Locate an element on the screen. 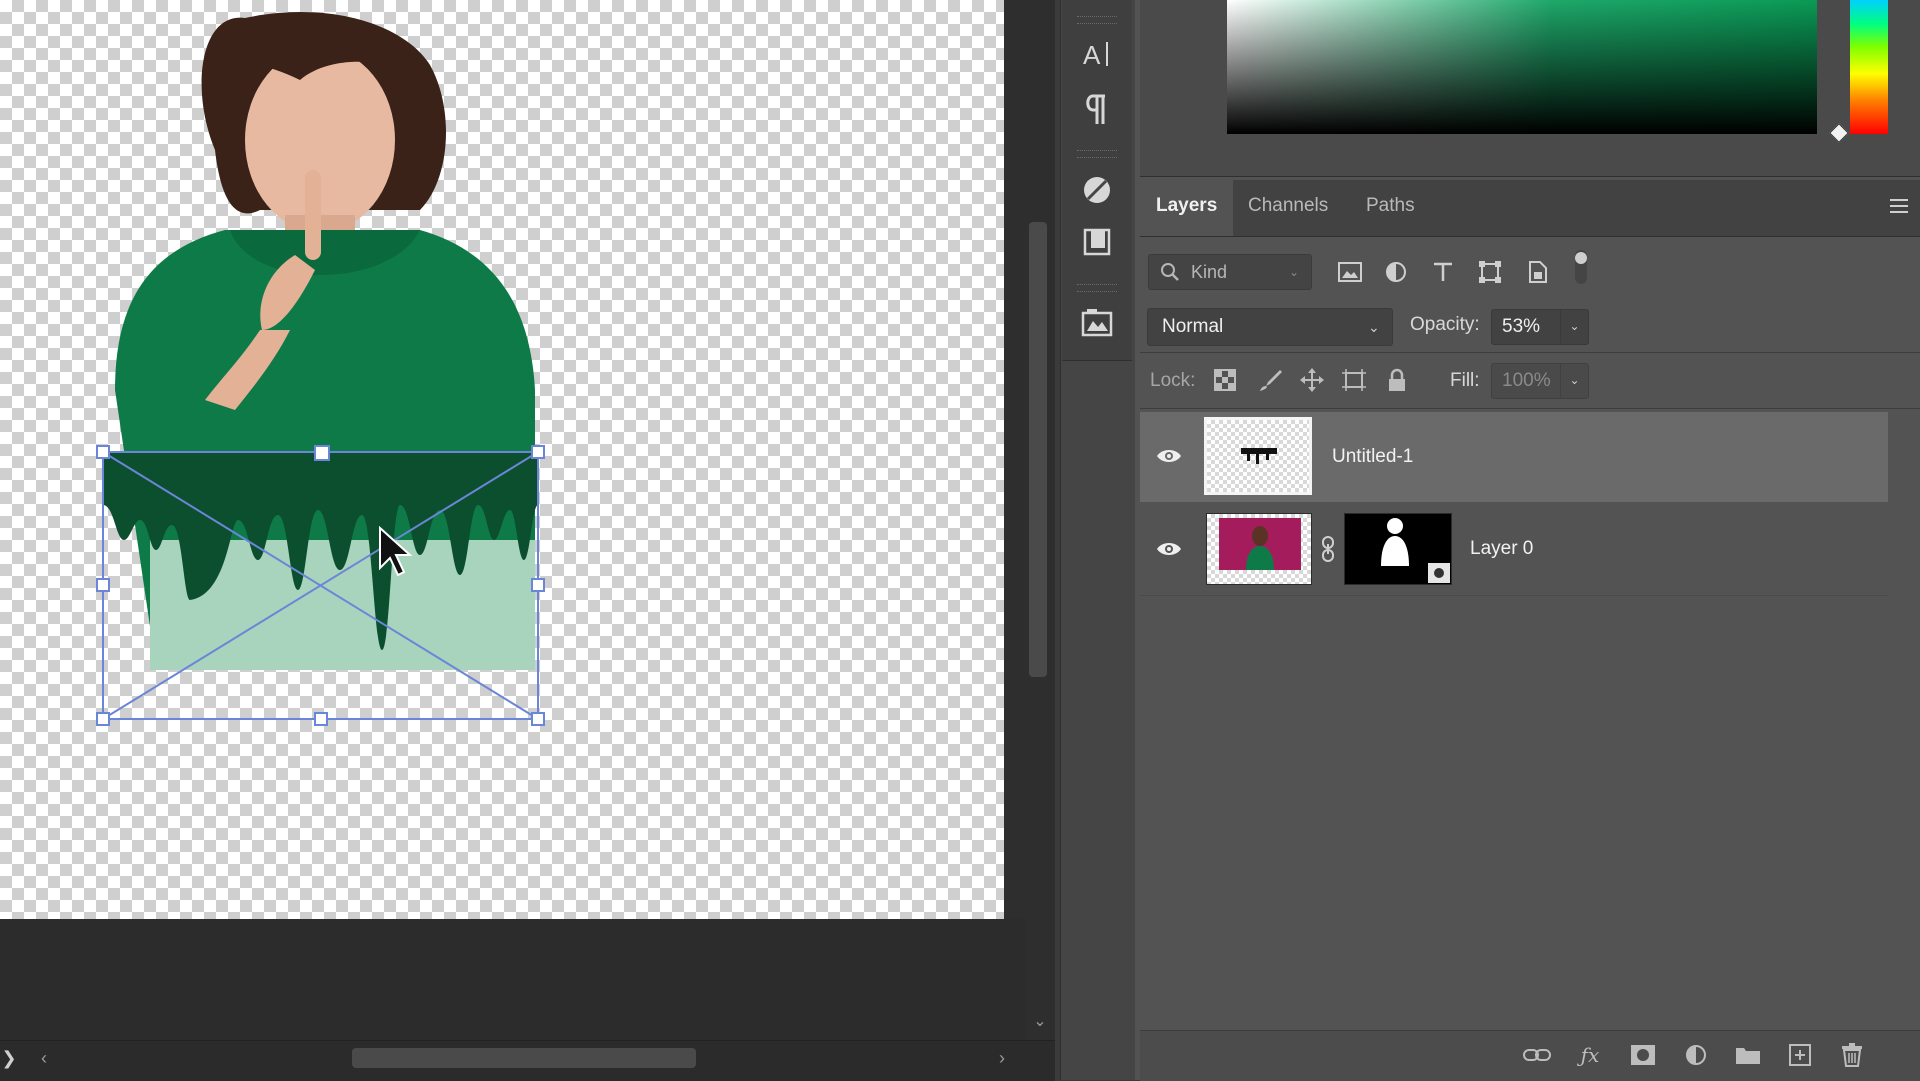  lock-all-icon is located at coordinates (1397, 380).